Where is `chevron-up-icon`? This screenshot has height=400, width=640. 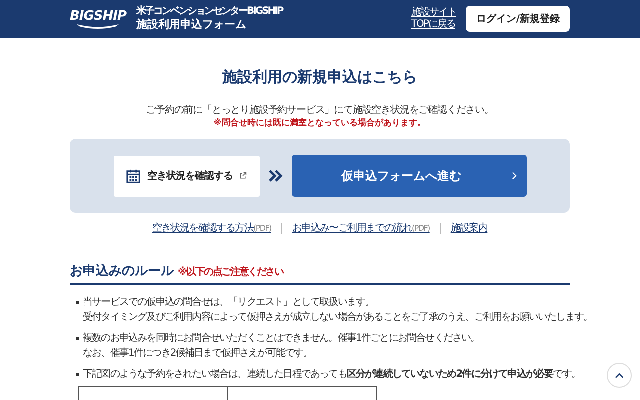 chevron-up-icon is located at coordinates (619, 375).